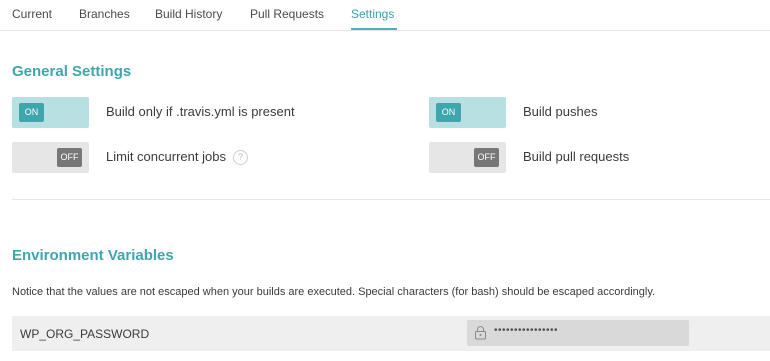 This screenshot has width=770, height=361. I want to click on general-settings-title: General Settings, so click(72, 71).